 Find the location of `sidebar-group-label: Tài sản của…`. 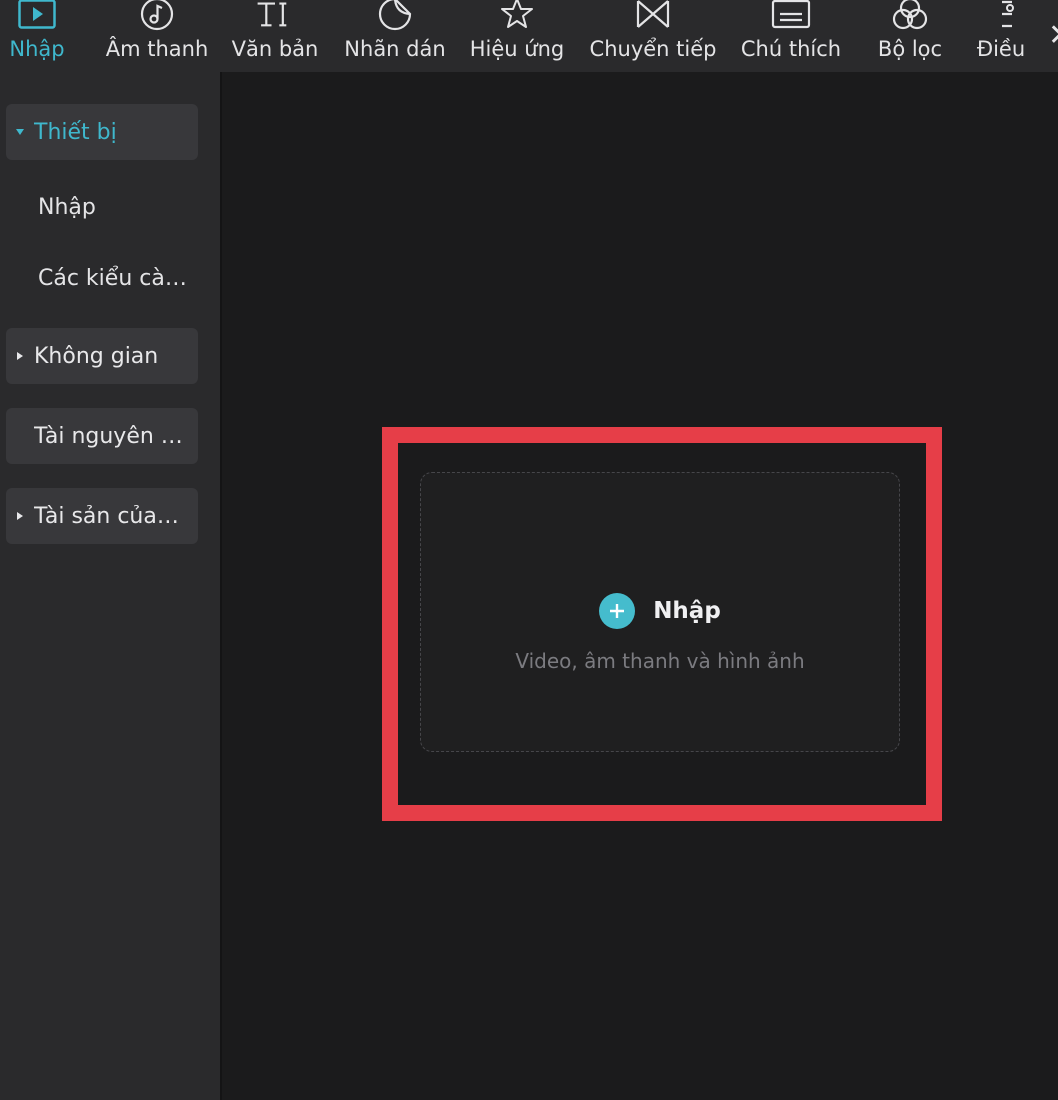

sidebar-group-label: Tài sản của… is located at coordinates (106, 516).